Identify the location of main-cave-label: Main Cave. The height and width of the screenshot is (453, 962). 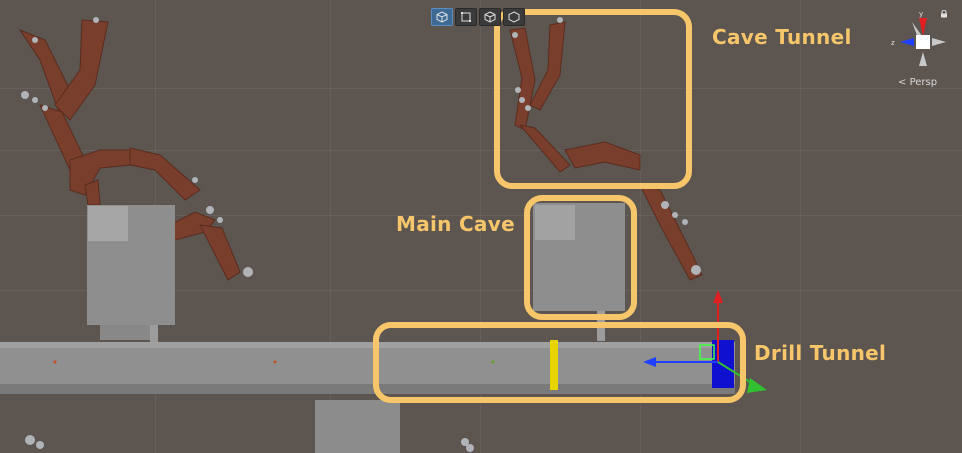
(455, 224).